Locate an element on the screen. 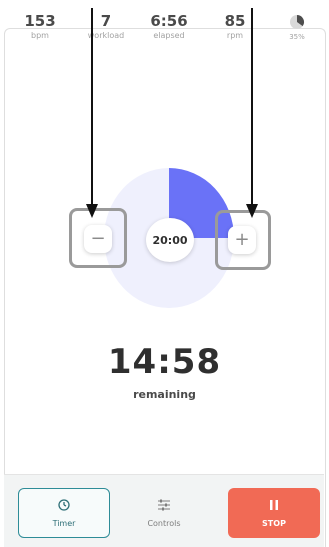 The height and width of the screenshot is (547, 329). stop-button: STOP is located at coordinates (274, 513).